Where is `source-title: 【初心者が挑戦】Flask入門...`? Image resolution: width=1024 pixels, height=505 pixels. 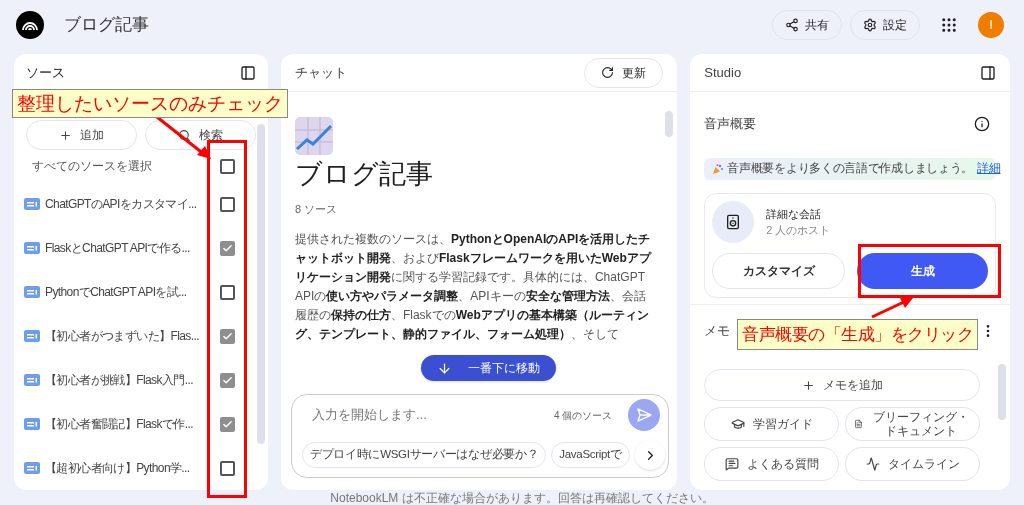
source-title: 【初心者が挑戦】Flask入門... is located at coordinates (119, 380).